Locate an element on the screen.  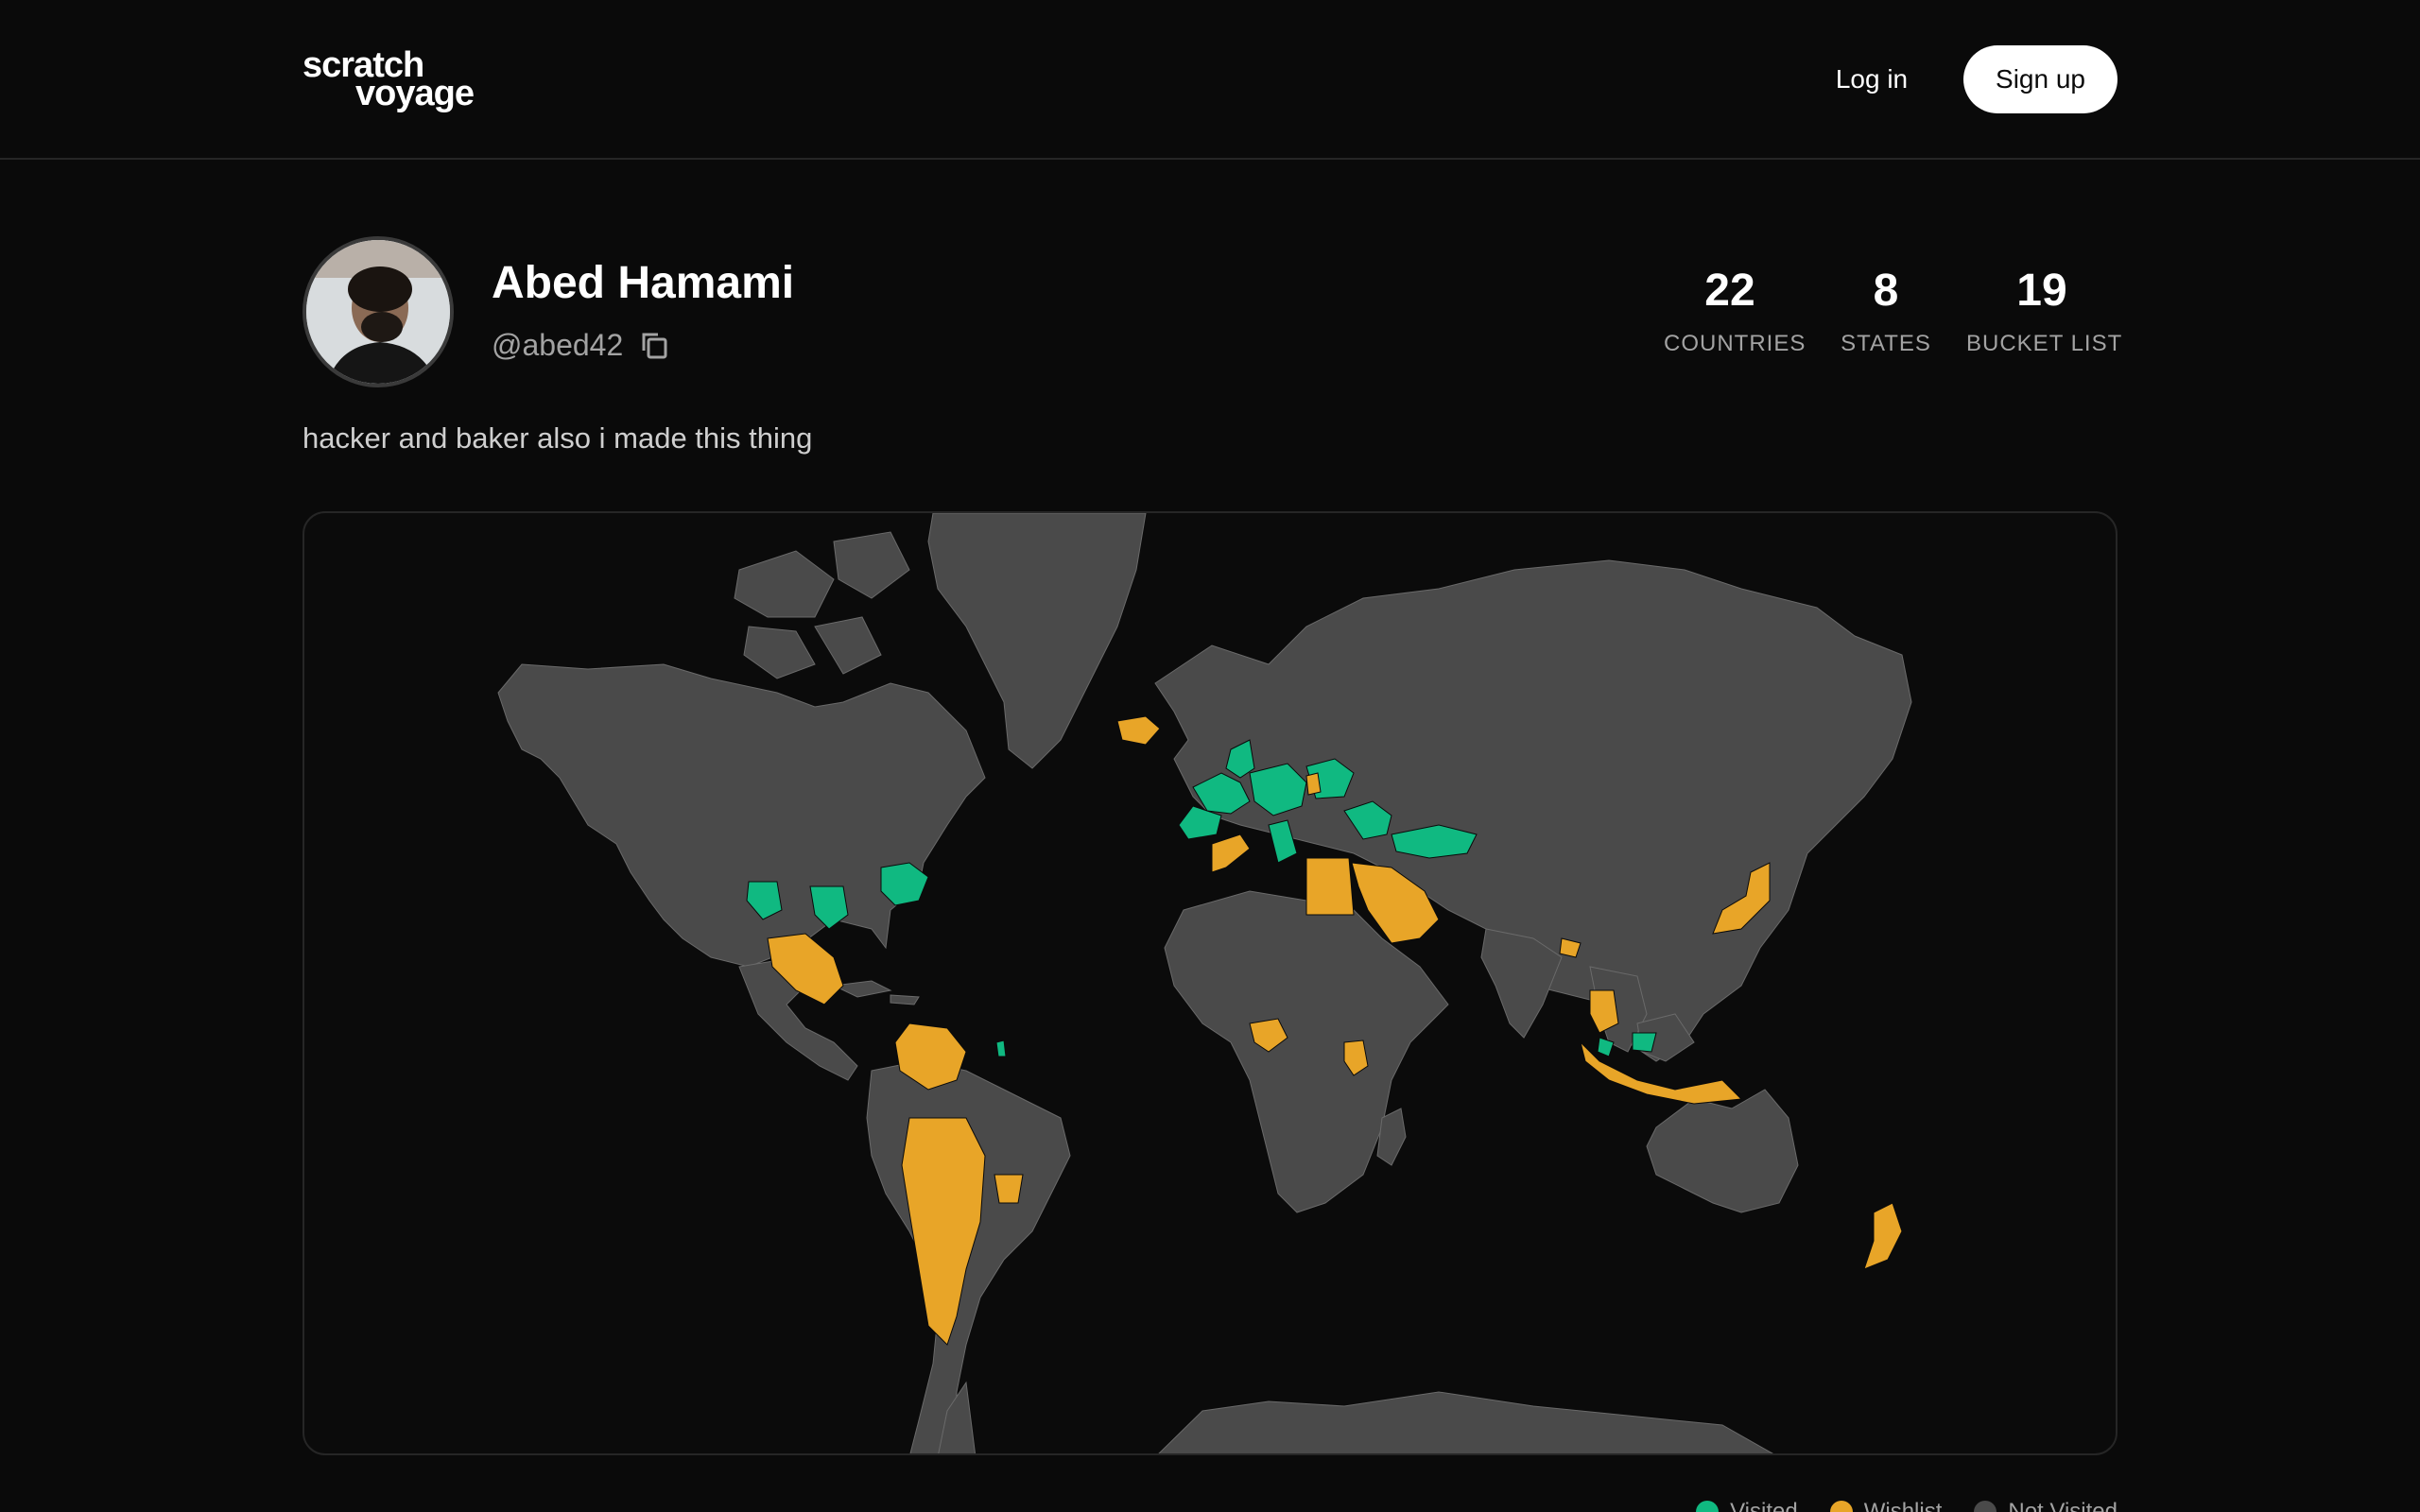
stat-bucket-list: 19 BUCKET LIST is located at coordinates (2045, 310).